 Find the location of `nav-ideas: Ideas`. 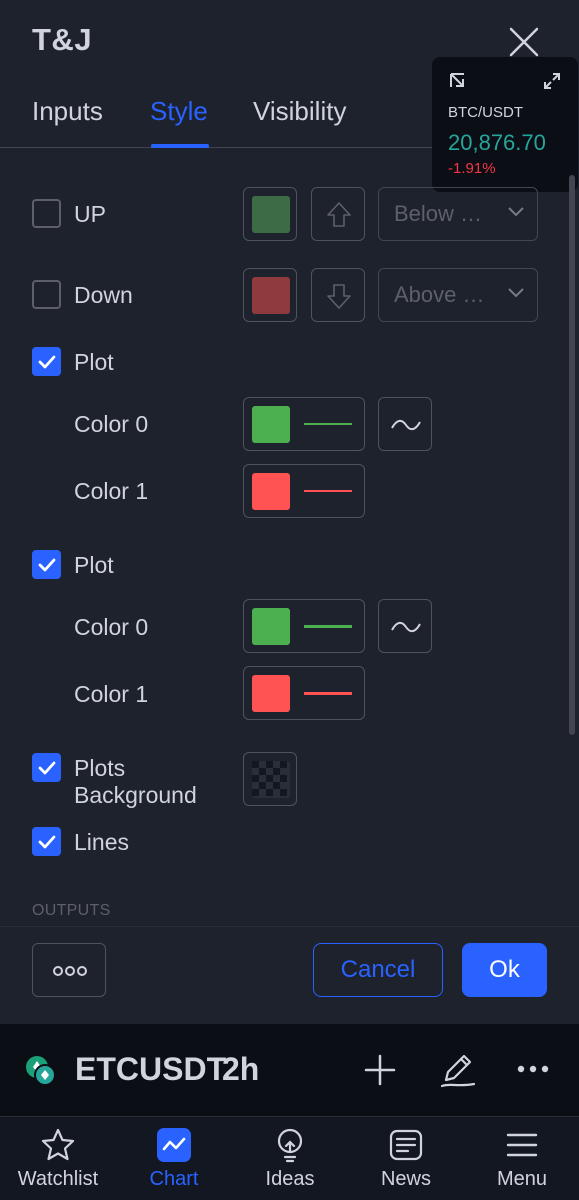

nav-ideas: Ideas is located at coordinates (290, 1158).